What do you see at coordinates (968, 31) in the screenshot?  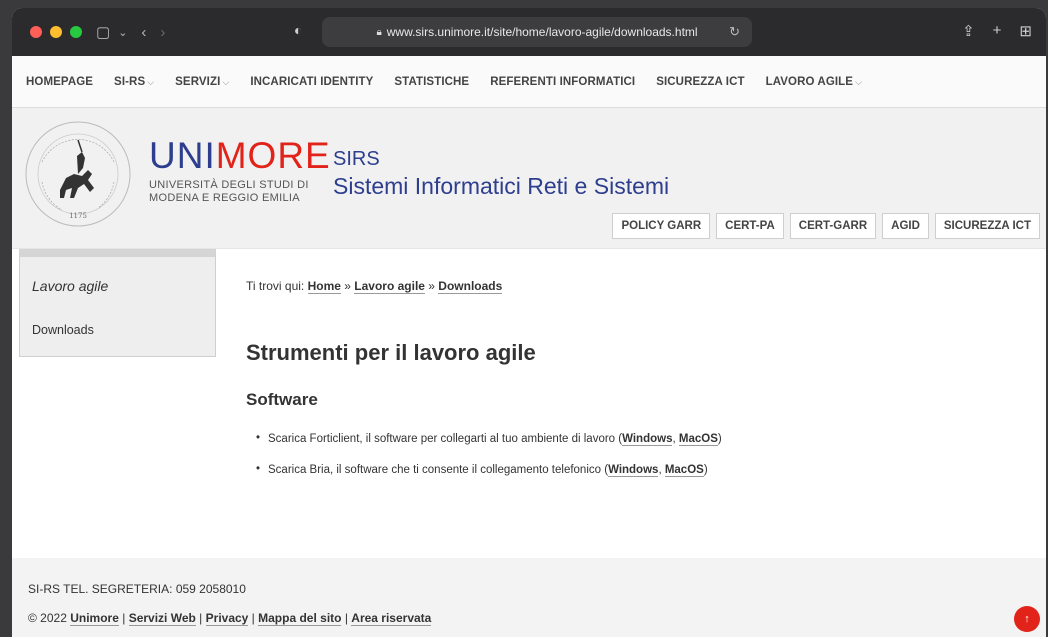 I see `share-icon: ⇪` at bounding box center [968, 31].